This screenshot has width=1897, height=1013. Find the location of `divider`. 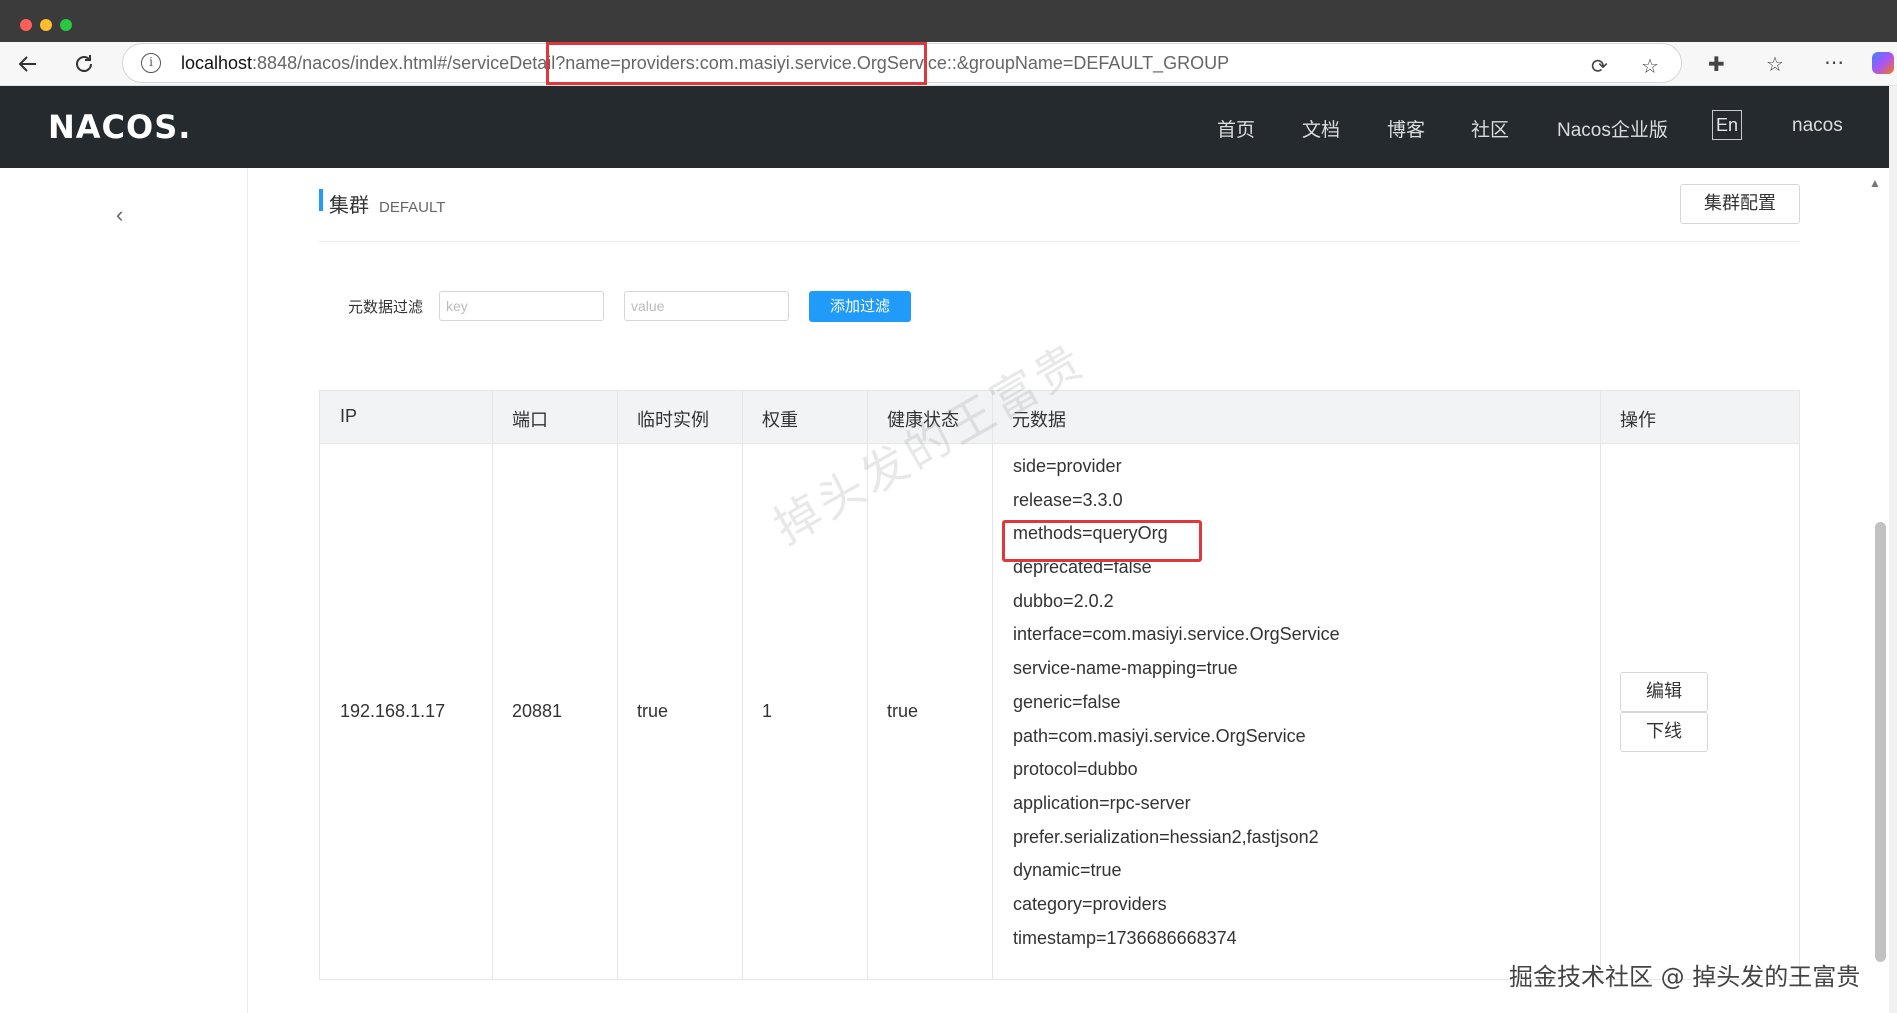

divider is located at coordinates (1059, 241).